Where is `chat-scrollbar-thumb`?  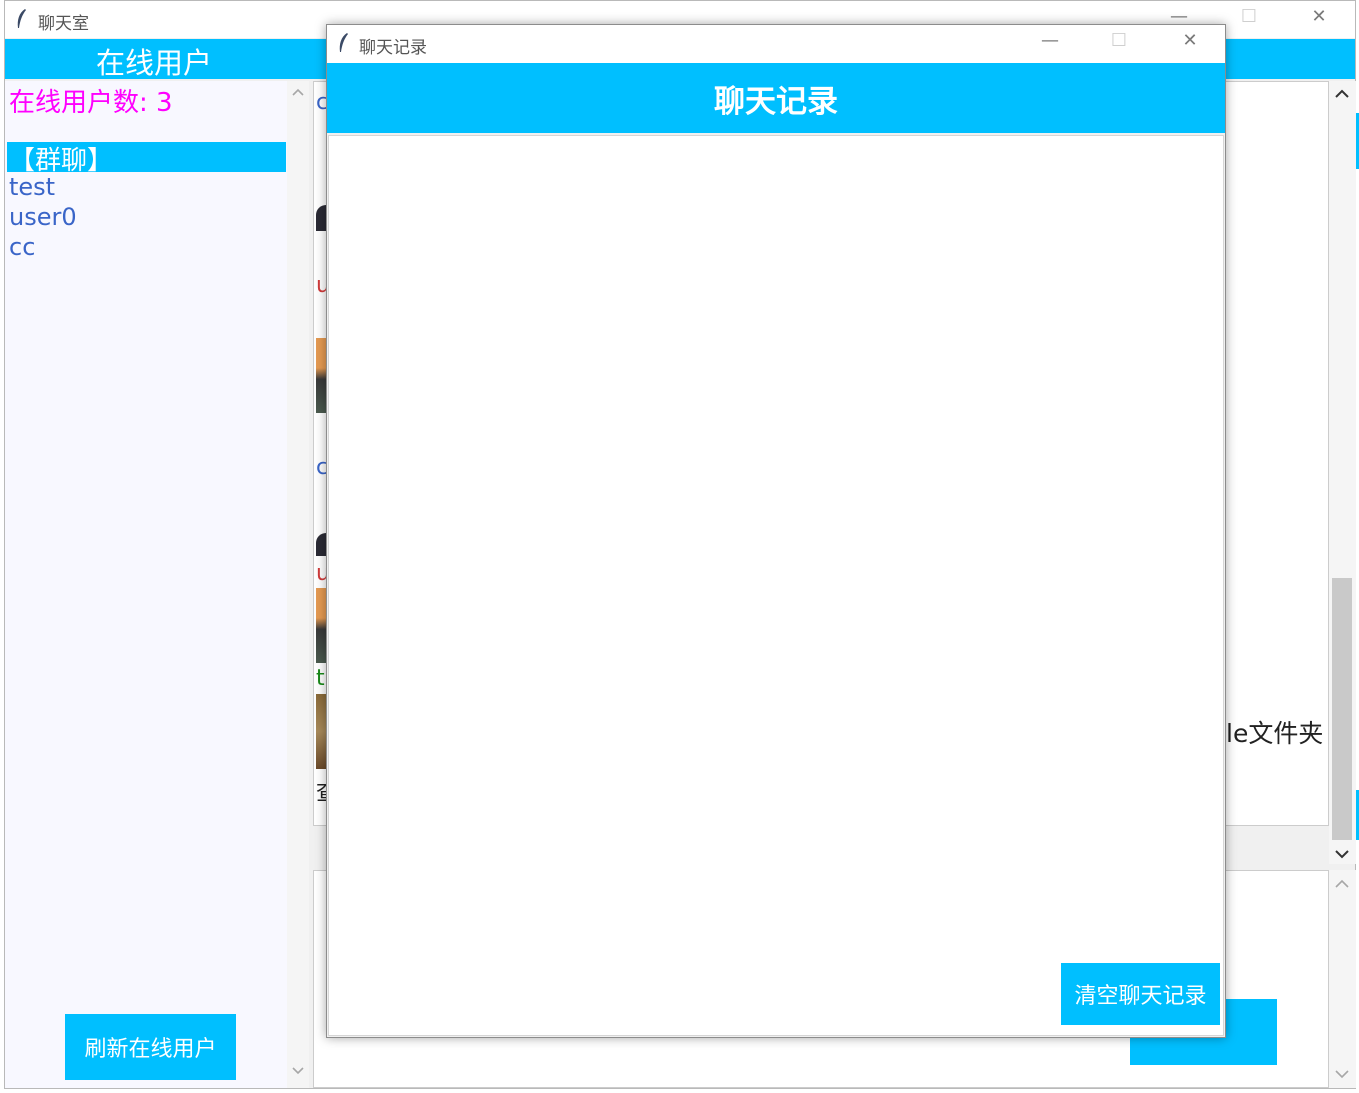
chat-scrollbar-thumb is located at coordinates (1342, 709).